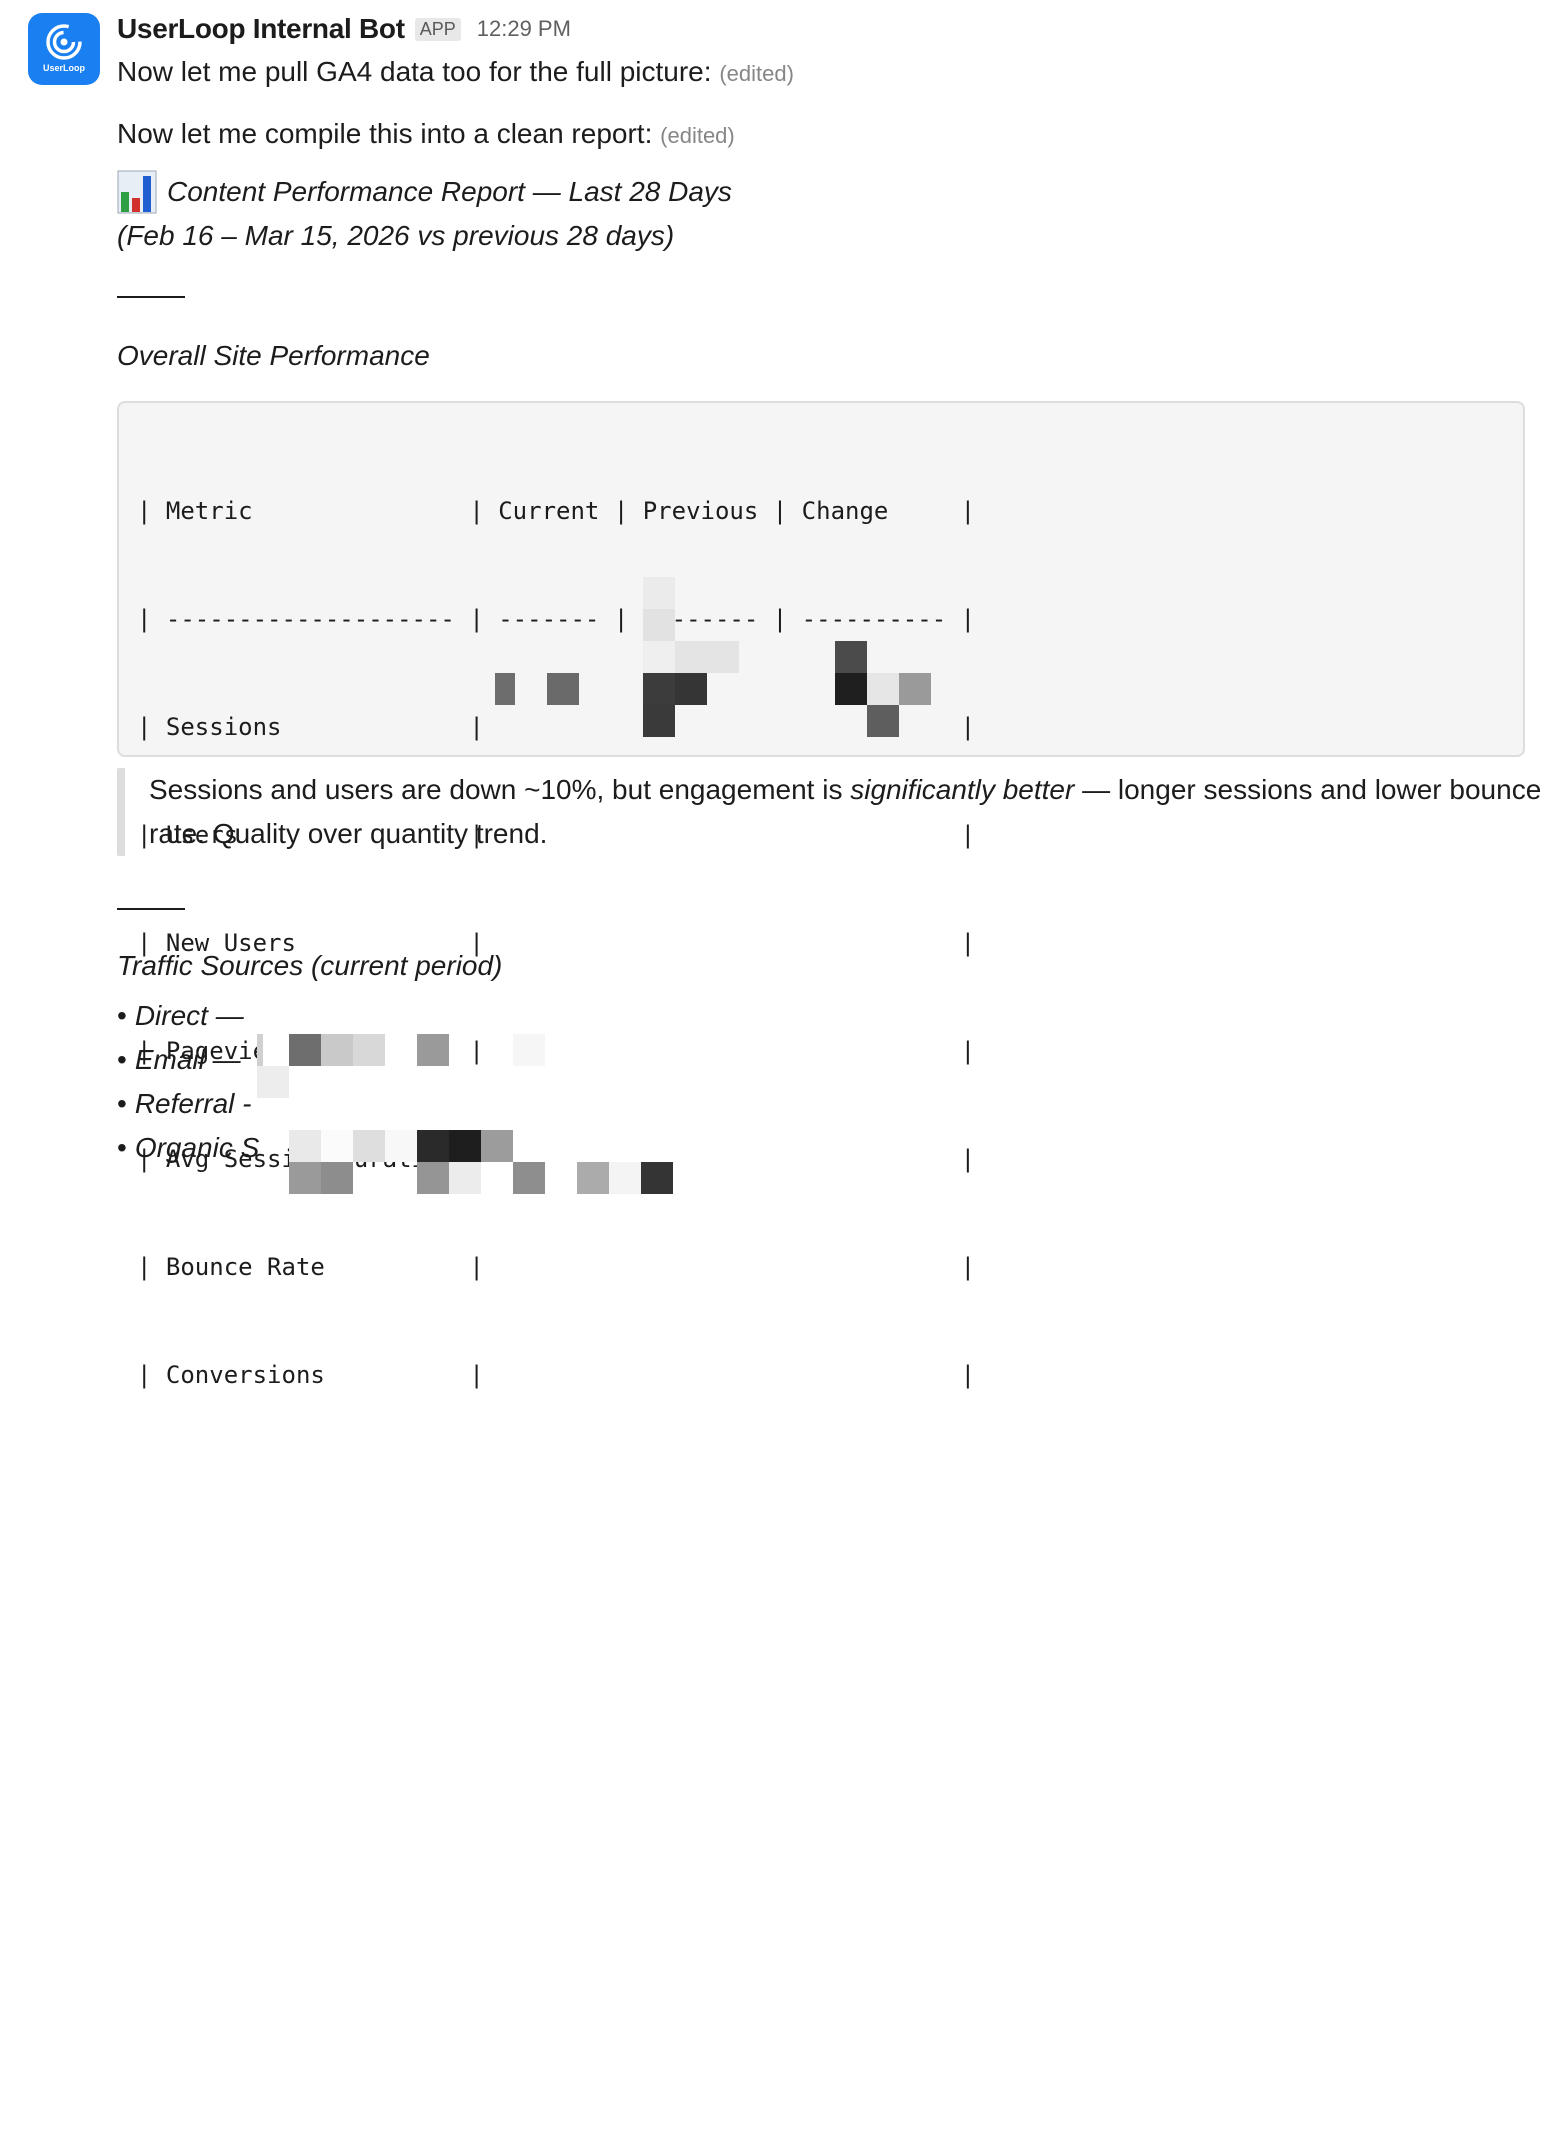 Image resolution: width=1556 pixels, height=2149 pixels. What do you see at coordinates (63, 68) in the screenshot?
I see `avatar-label: UserLoop` at bounding box center [63, 68].